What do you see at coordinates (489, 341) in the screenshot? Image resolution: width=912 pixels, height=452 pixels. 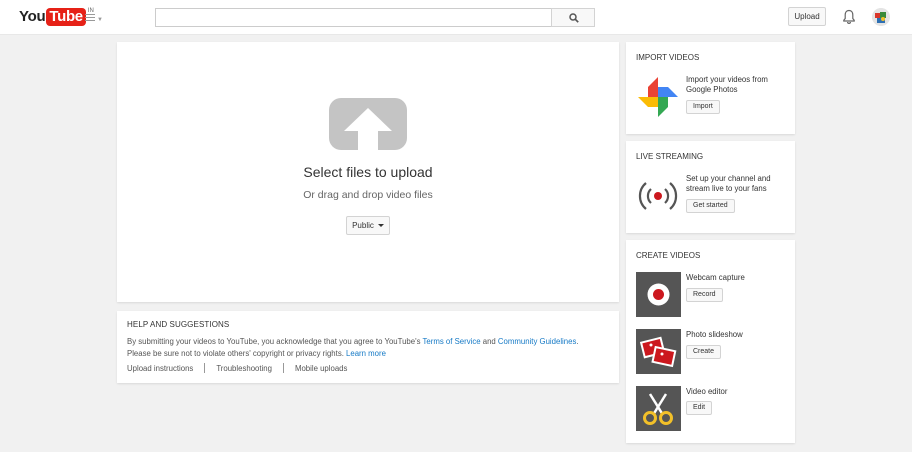 I see `help-text-part: and` at bounding box center [489, 341].